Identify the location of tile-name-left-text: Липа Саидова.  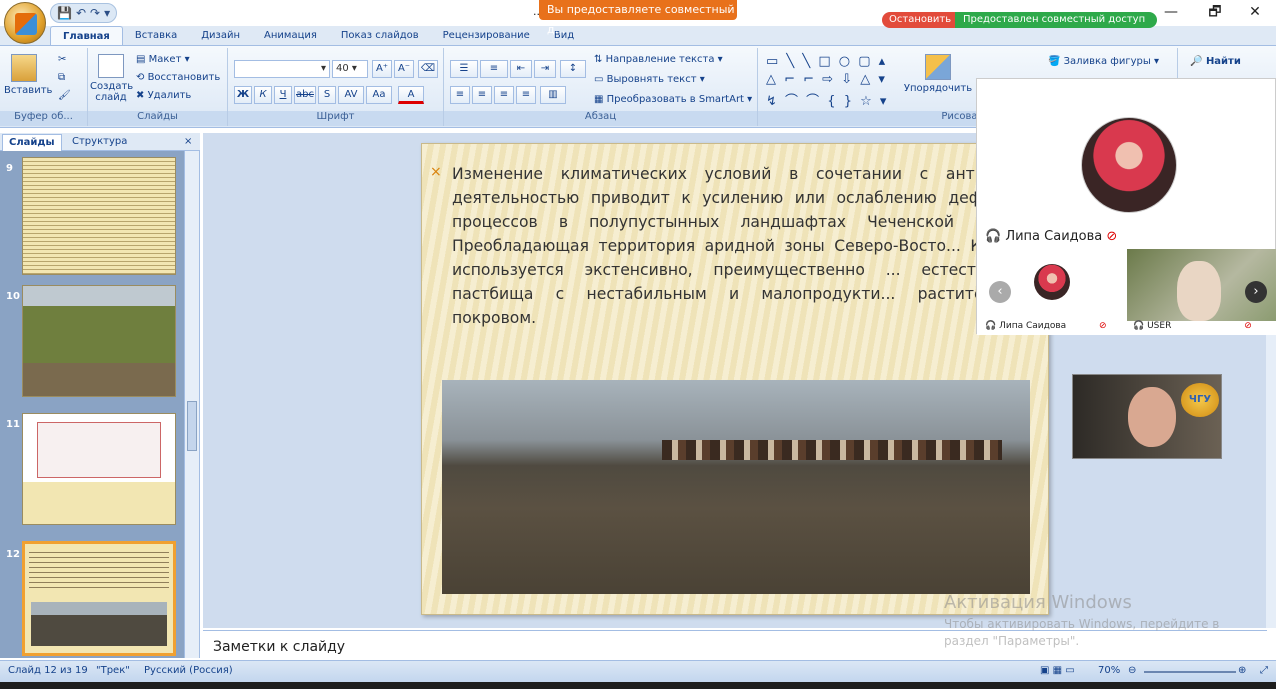
(1033, 326).